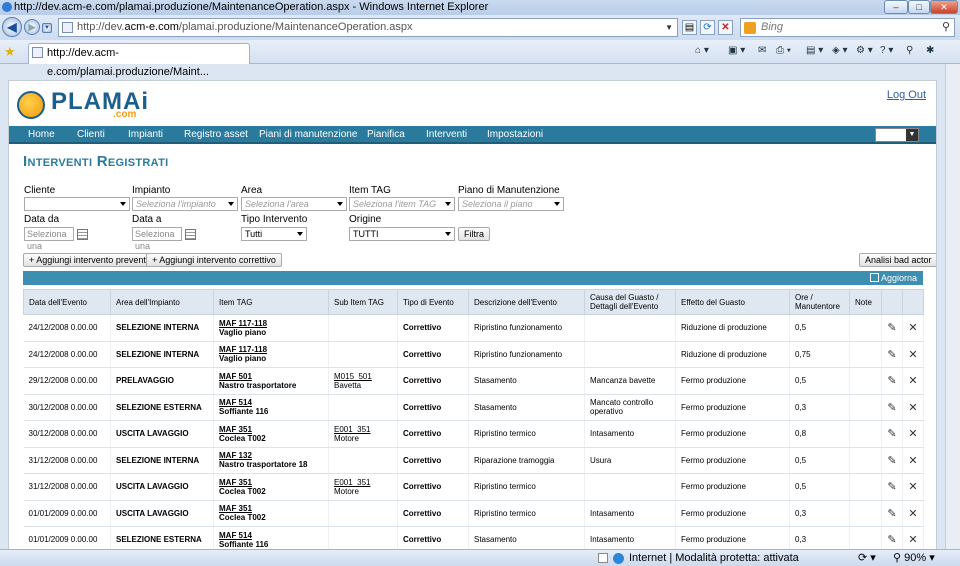 The height and width of the screenshot is (566, 960). What do you see at coordinates (897, 260) in the screenshot?
I see `bad-actor-button: Analisi bad actor` at bounding box center [897, 260].